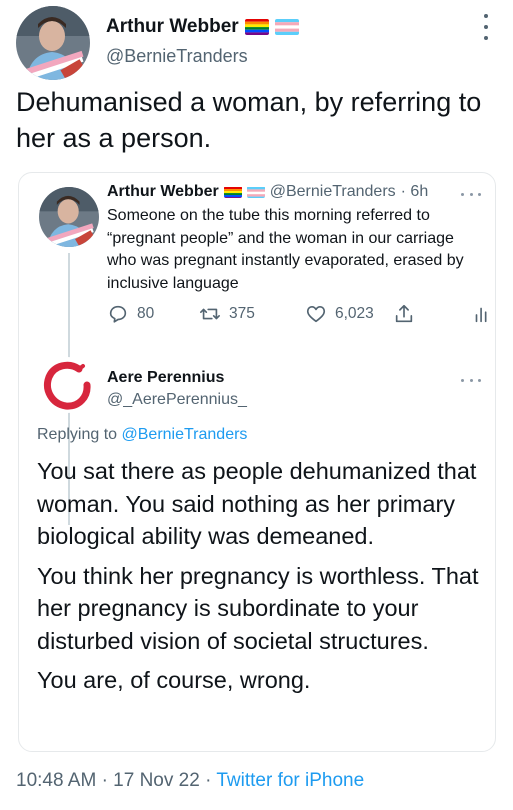 This screenshot has width=513, height=810. Describe the element at coordinates (210, 314) in the screenshot. I see `retweet-icon` at that location.